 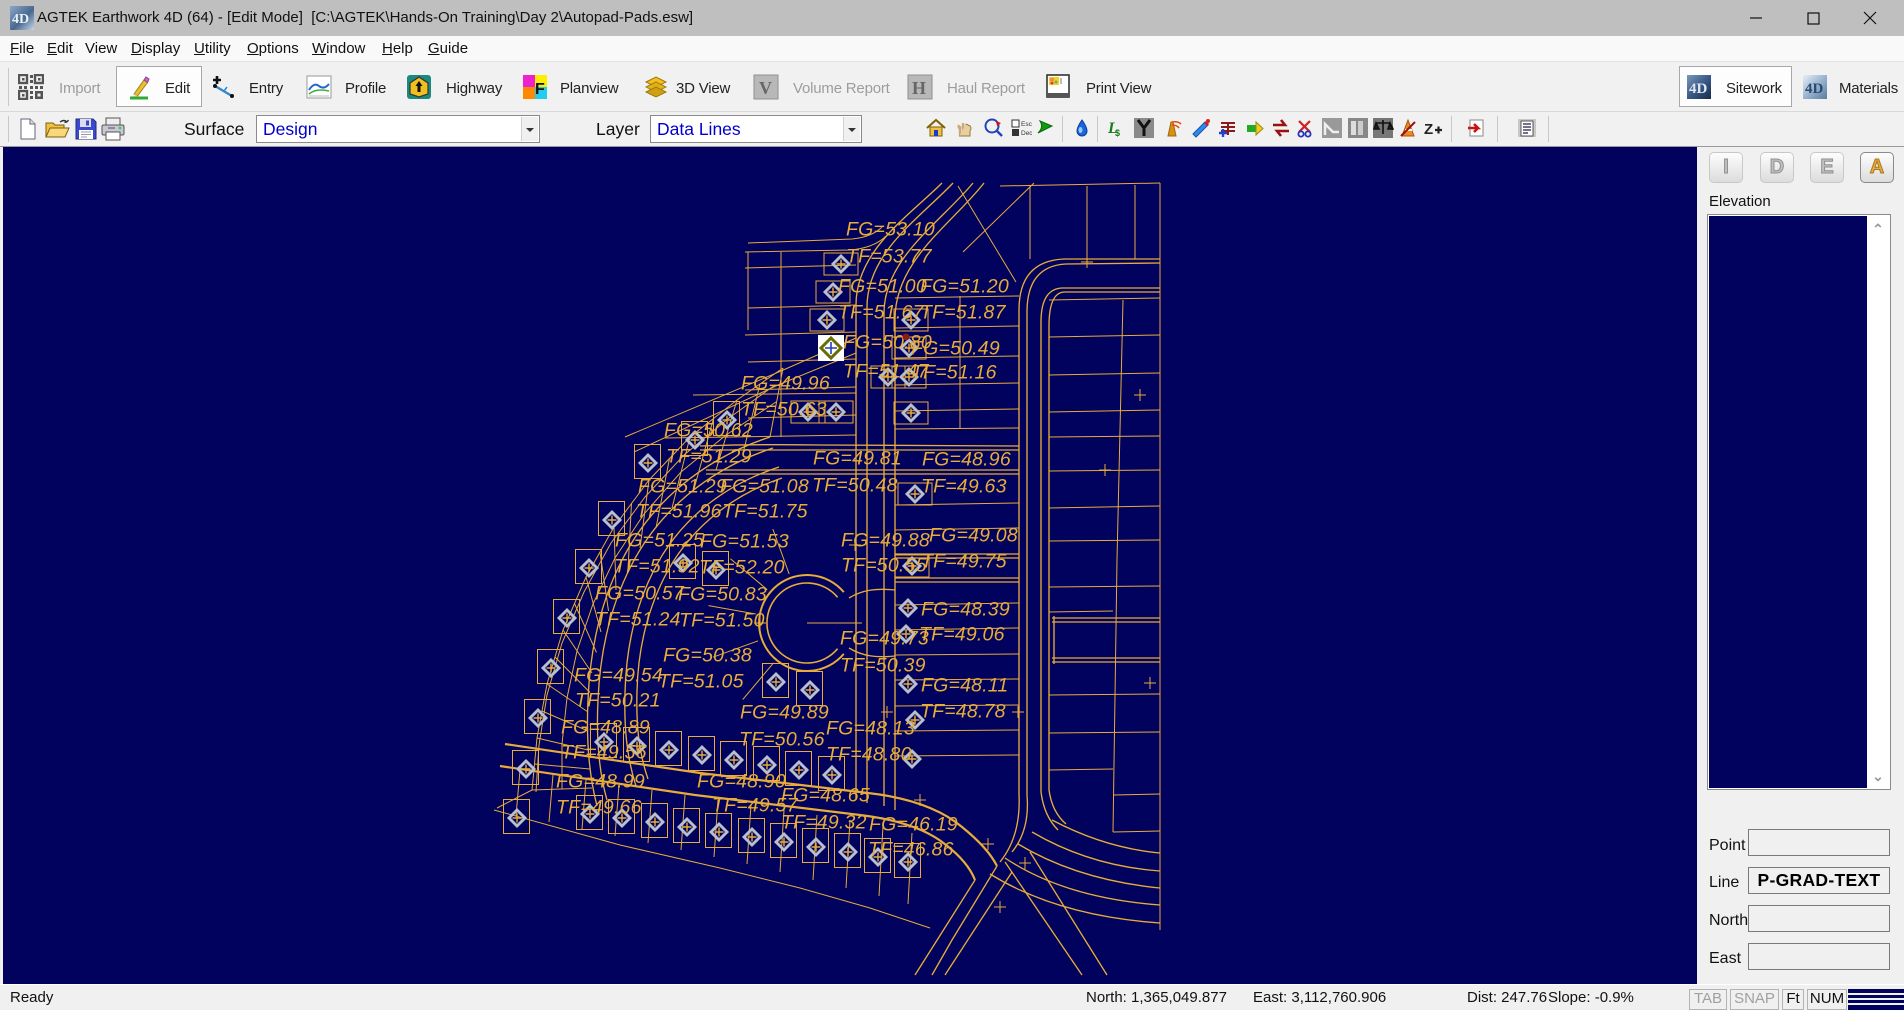 What do you see at coordinates (913, 825) in the screenshot?
I see `svg-text: FG=46.19` at bounding box center [913, 825].